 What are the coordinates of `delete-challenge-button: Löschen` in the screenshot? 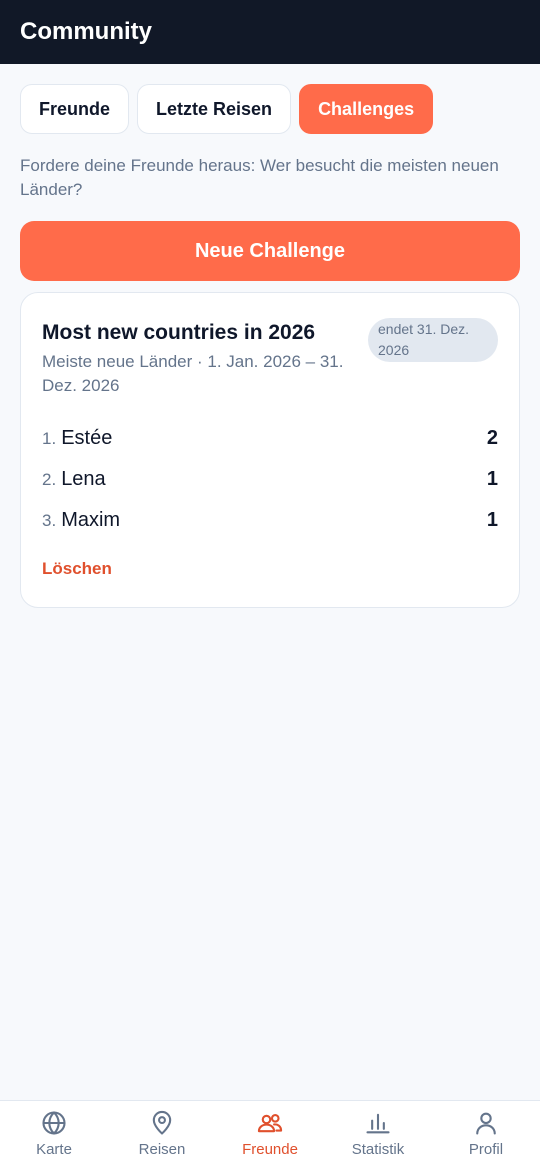 It's located at (270, 569).